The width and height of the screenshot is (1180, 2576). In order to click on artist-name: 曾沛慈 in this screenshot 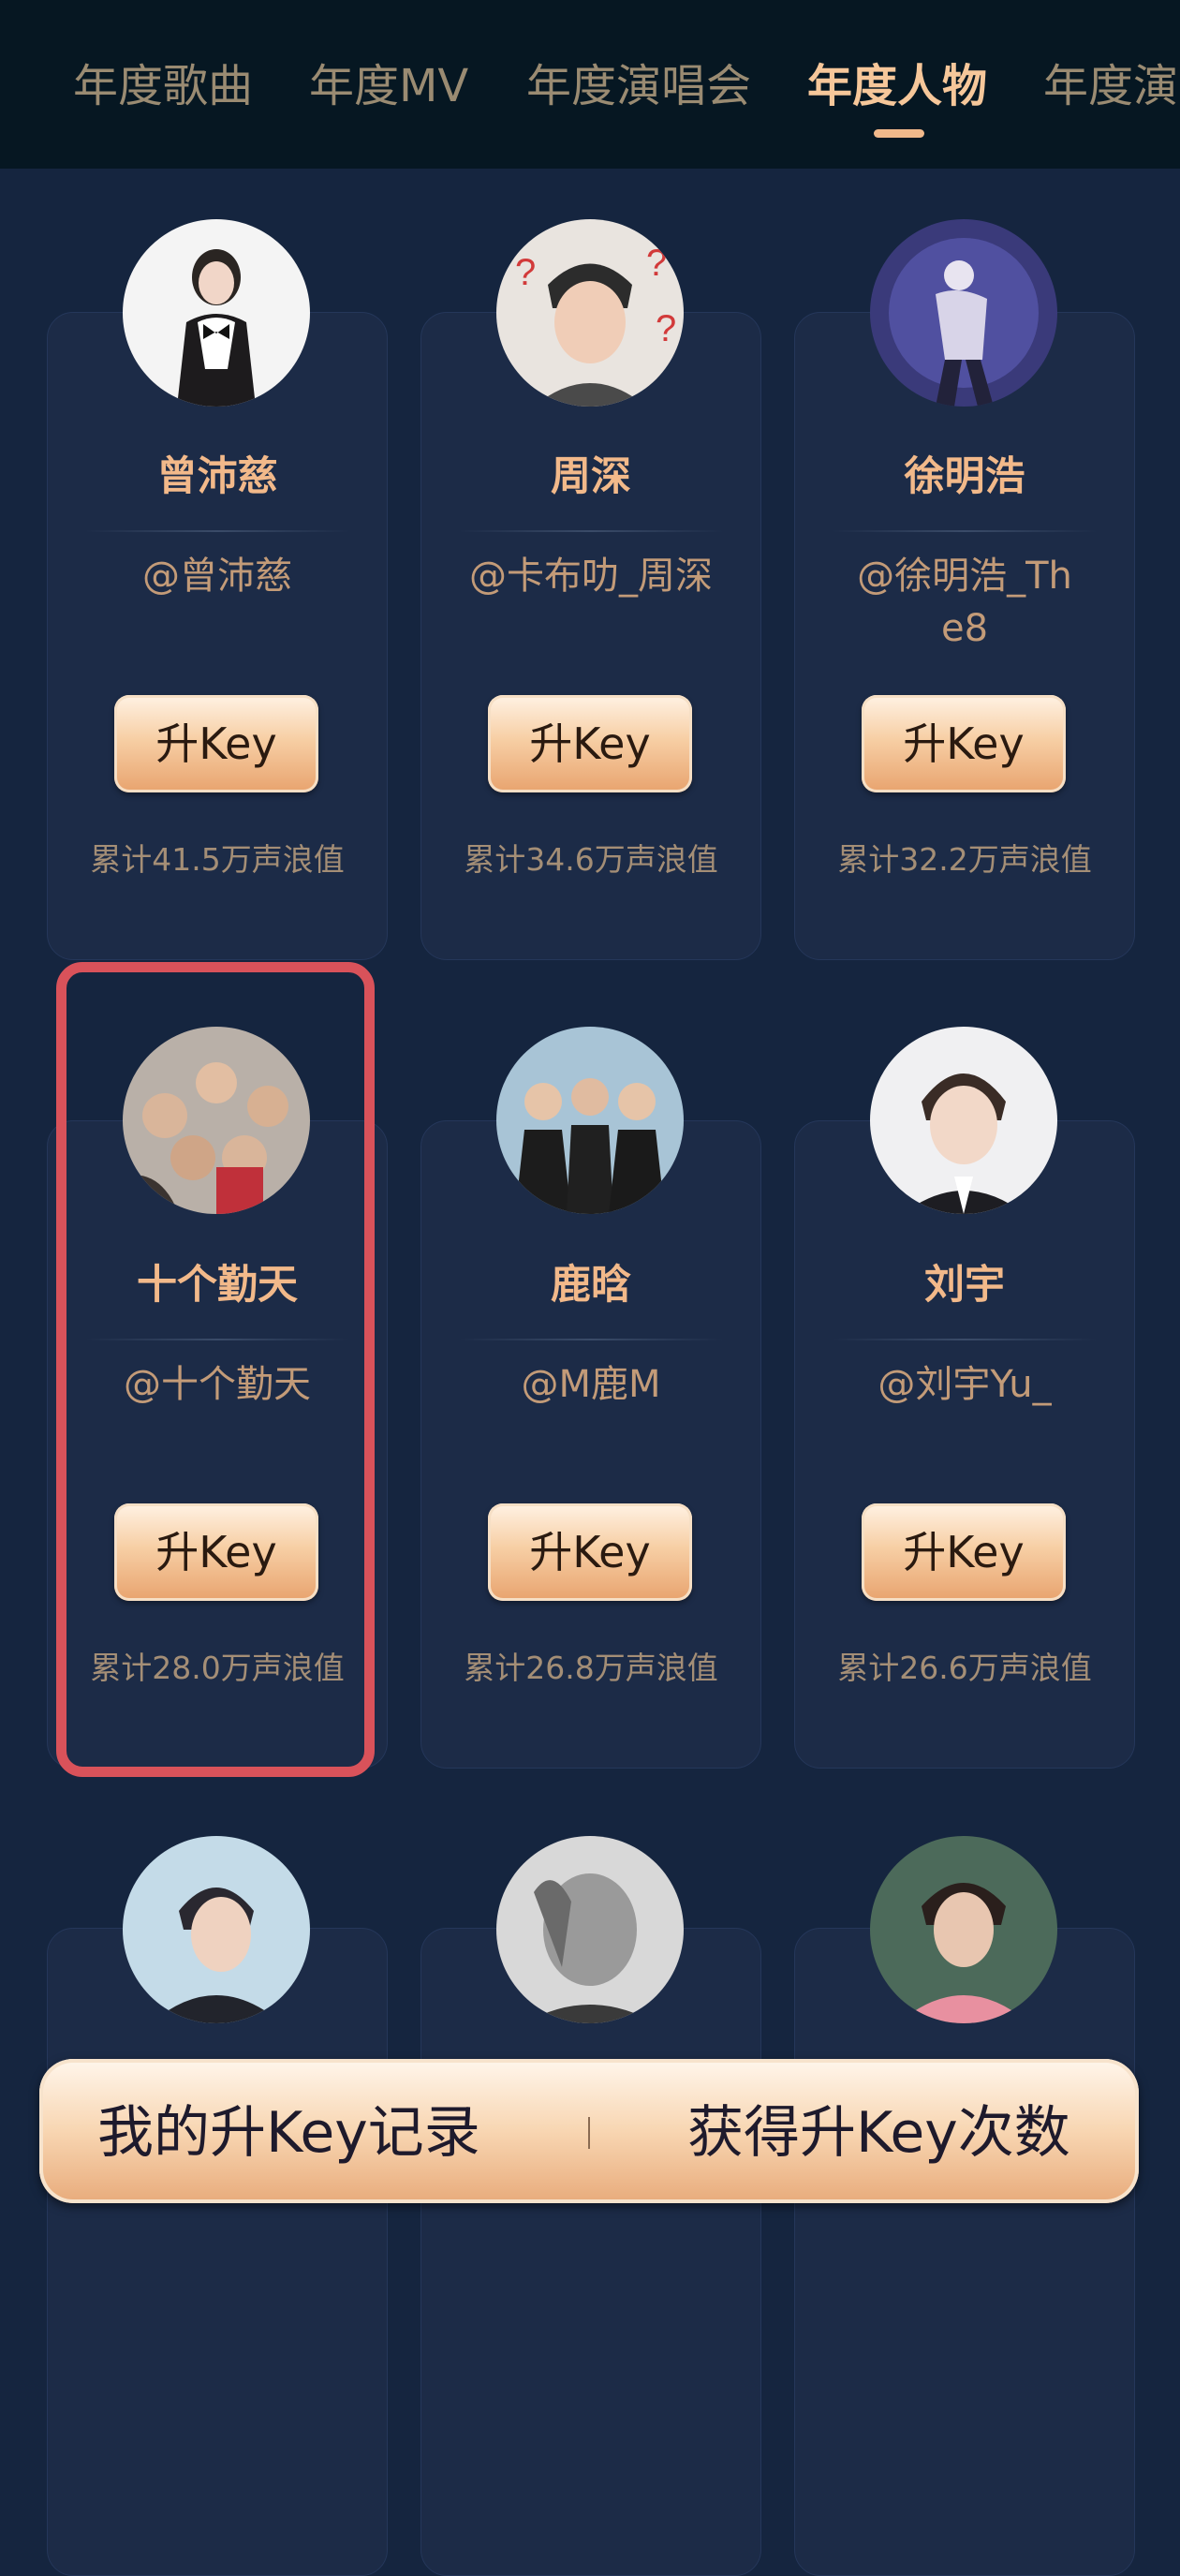, I will do `click(217, 476)`.